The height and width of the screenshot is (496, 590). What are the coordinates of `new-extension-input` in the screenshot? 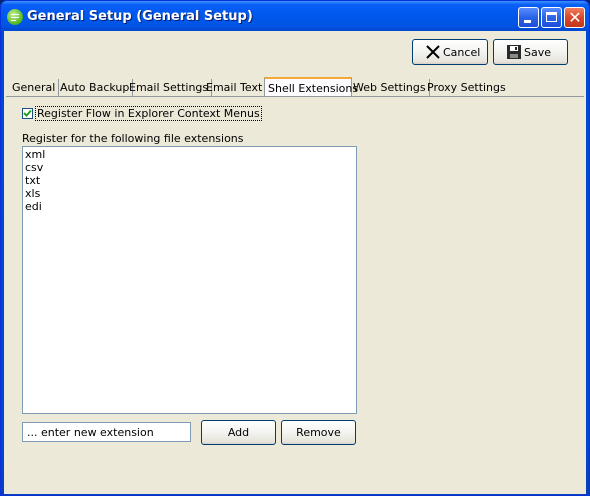 It's located at (106, 432).